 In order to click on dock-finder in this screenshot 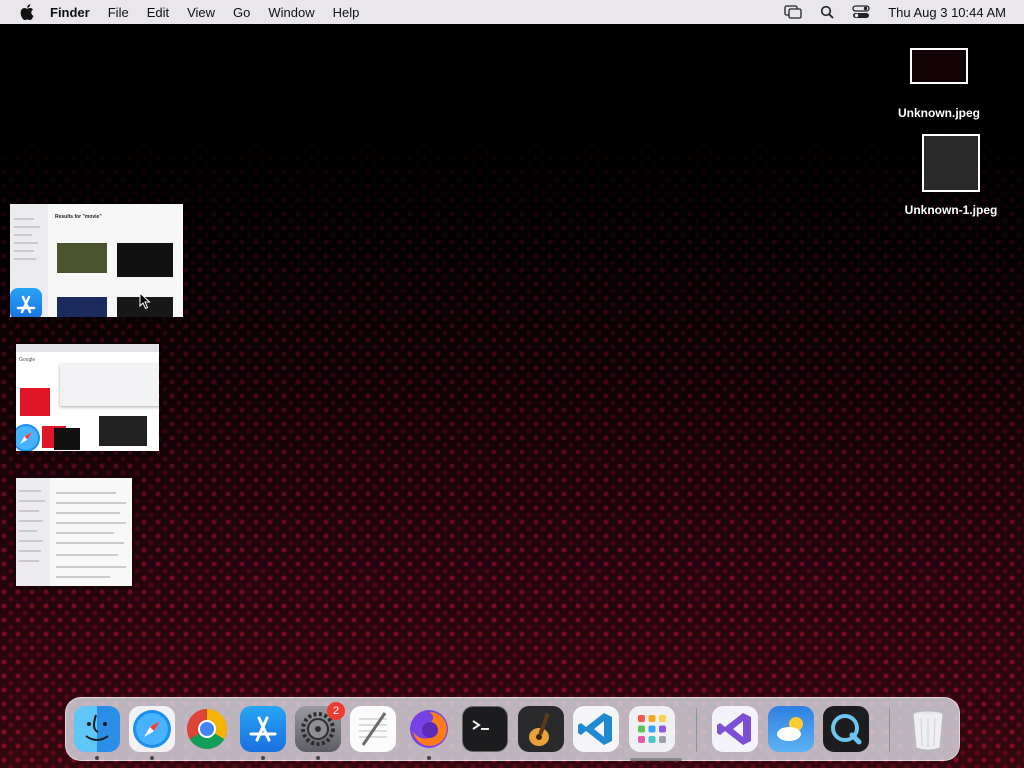, I will do `click(97, 729)`.